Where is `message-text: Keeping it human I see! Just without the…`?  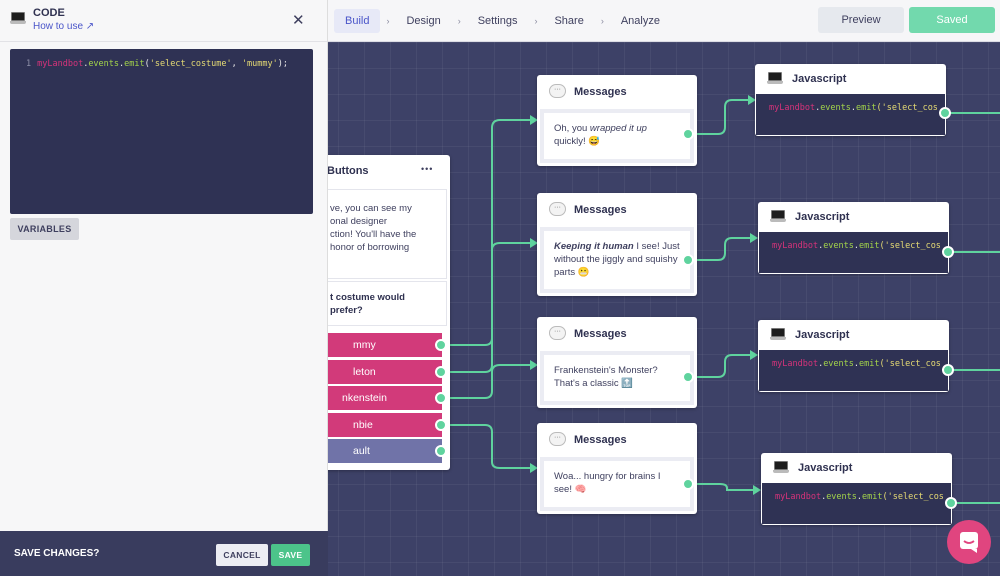
message-text: Keeping it human I see! Just without the… is located at coordinates (617, 260).